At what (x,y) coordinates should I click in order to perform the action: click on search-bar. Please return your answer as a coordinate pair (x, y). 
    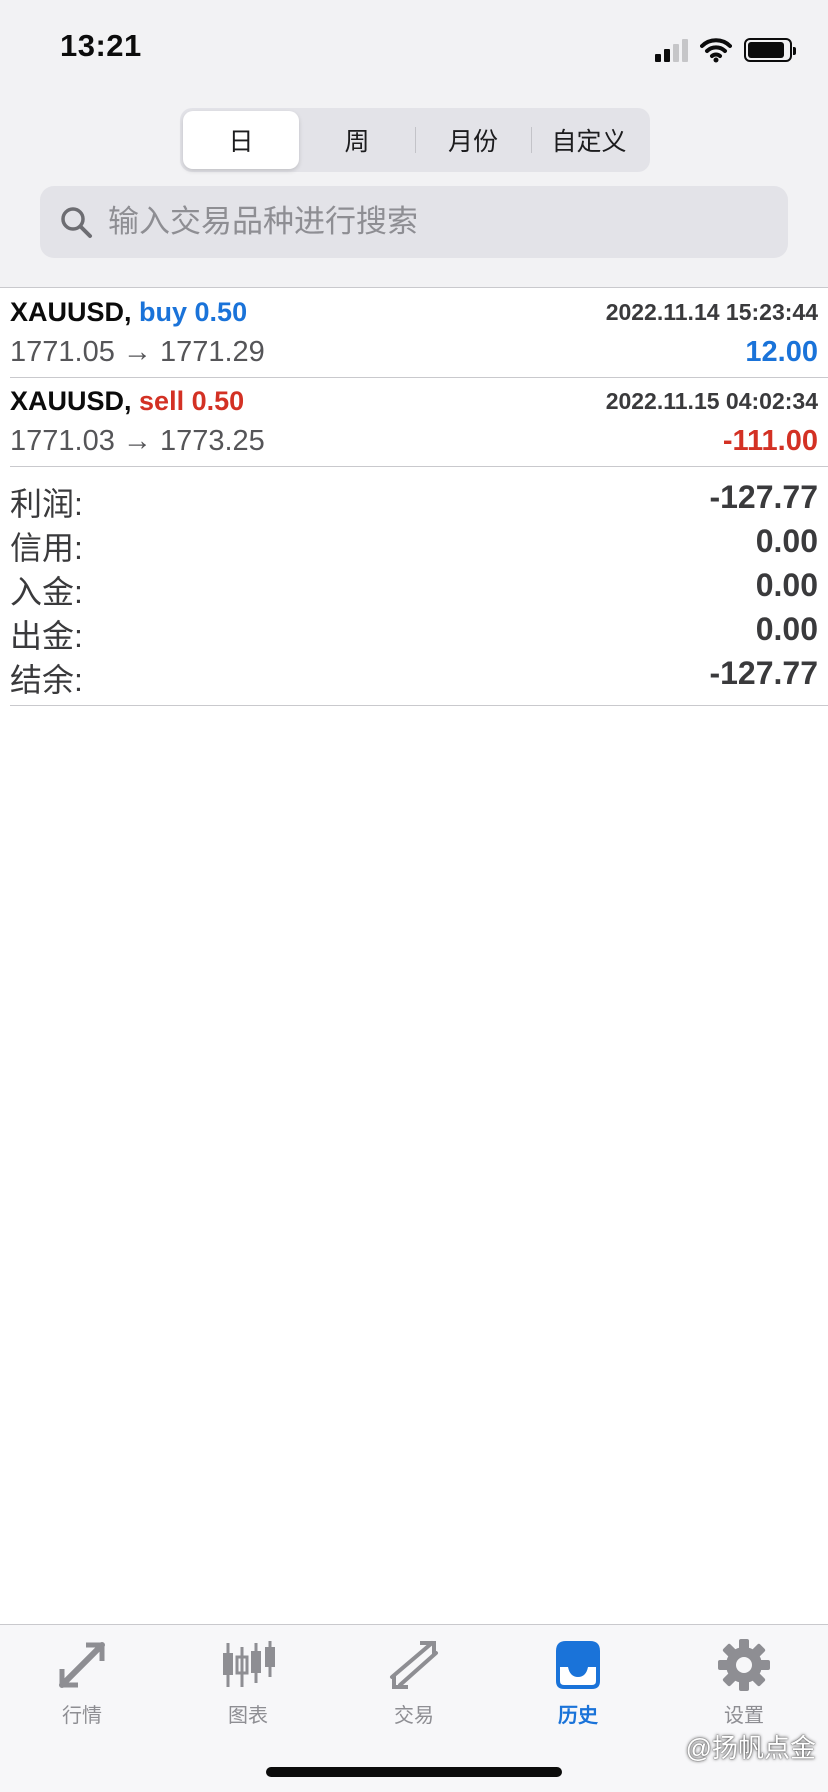
    Looking at the image, I should click on (414, 222).